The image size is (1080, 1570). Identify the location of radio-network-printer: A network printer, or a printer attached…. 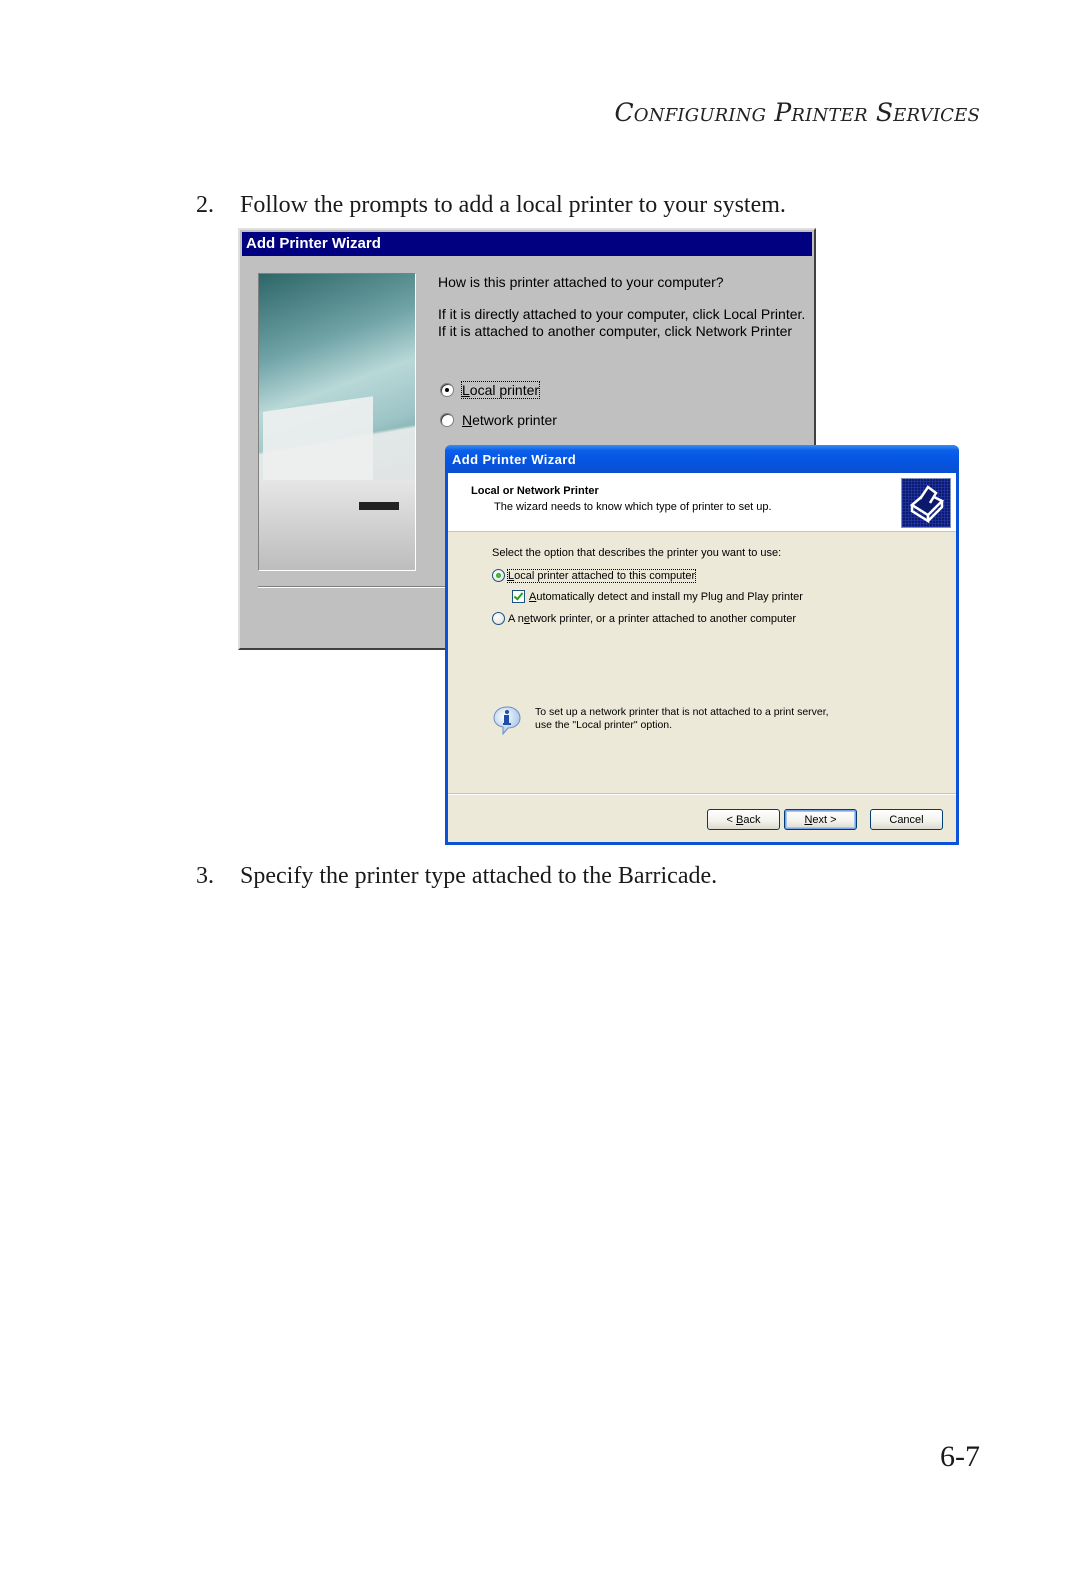
(644, 618).